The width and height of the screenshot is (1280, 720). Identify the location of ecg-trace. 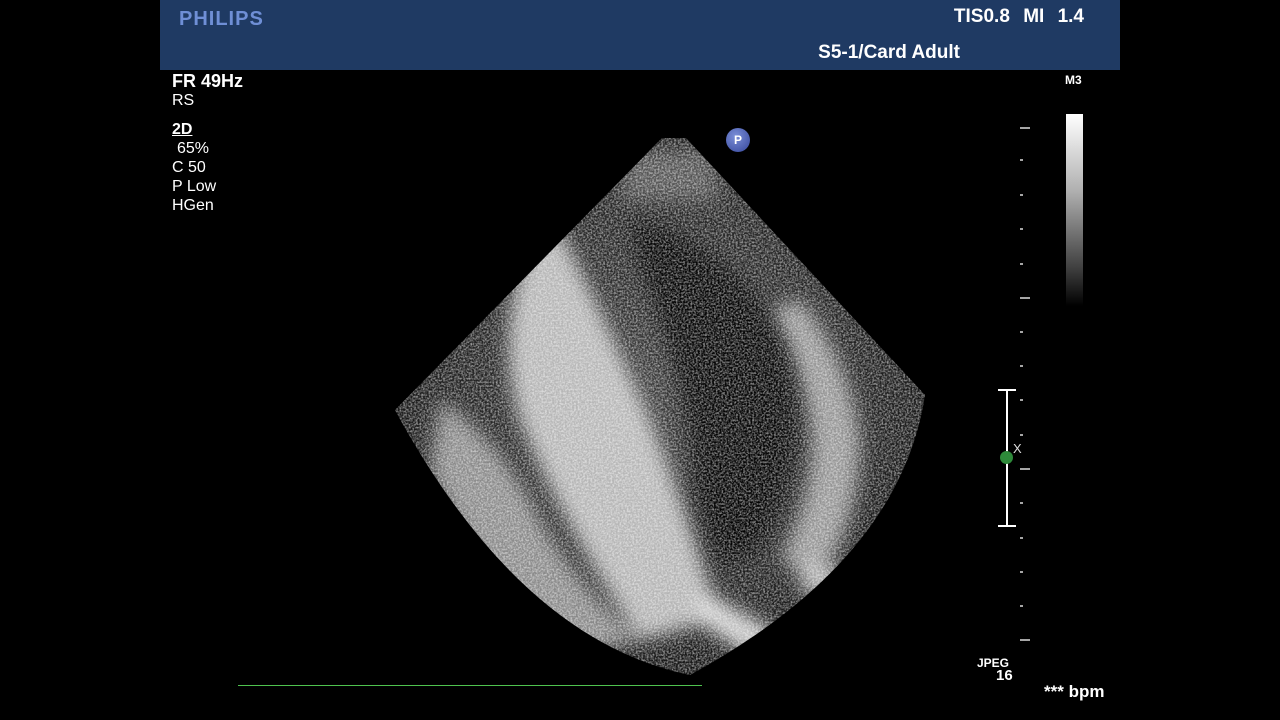
(470, 685).